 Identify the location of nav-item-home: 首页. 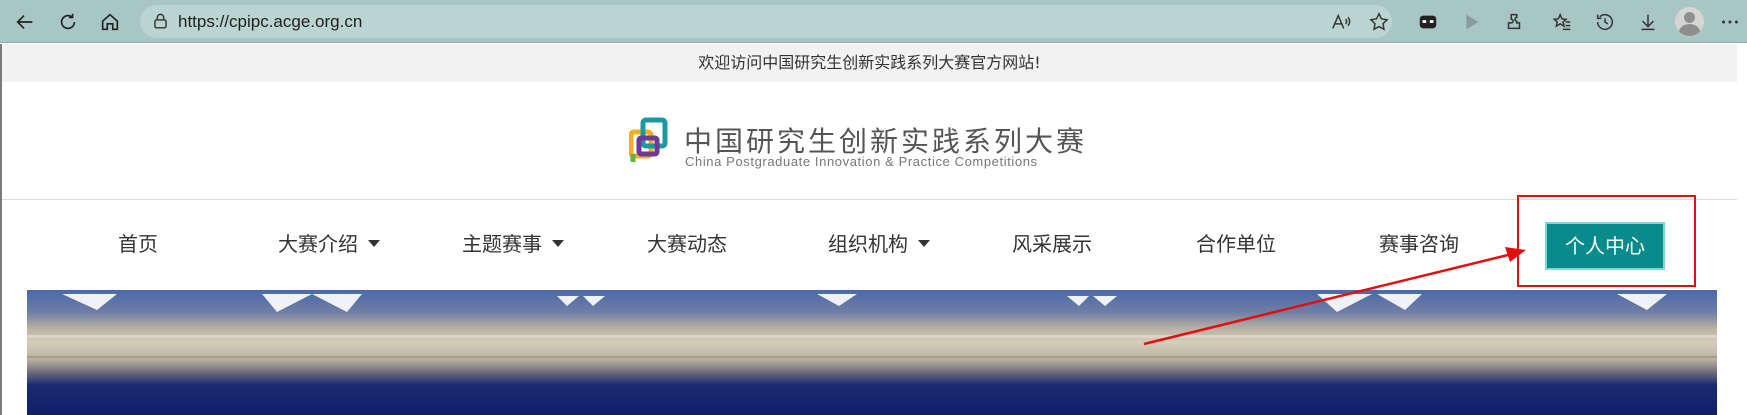
(138, 242).